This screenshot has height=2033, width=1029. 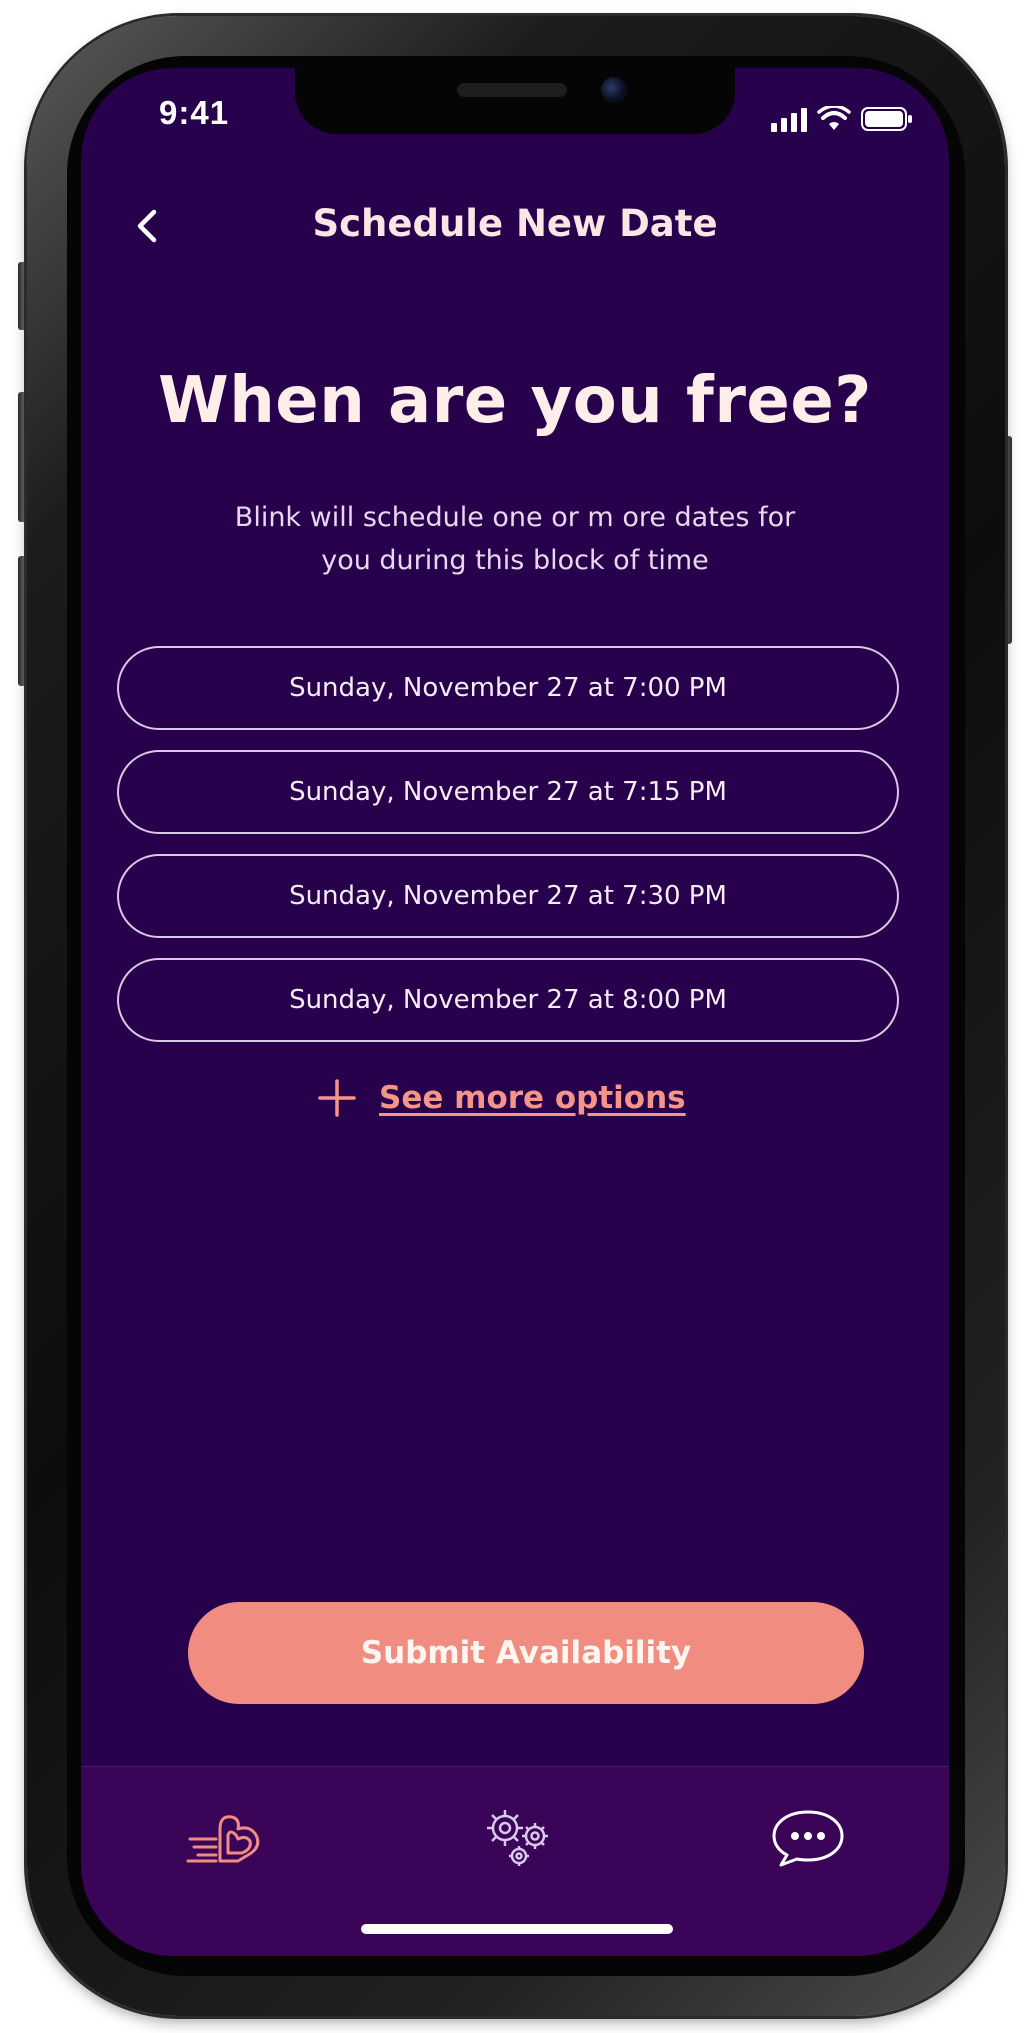 I want to click on status-icons, so click(x=842, y=119).